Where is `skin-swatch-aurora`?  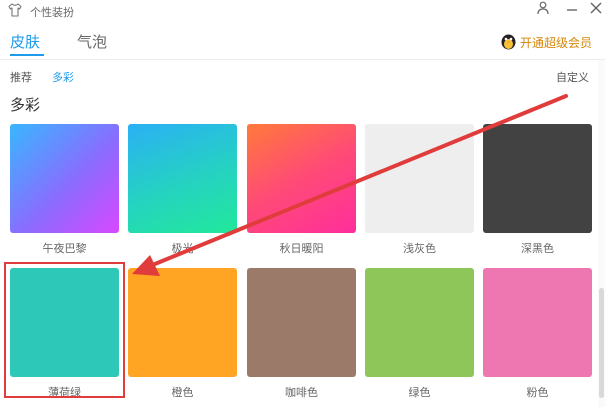 skin-swatch-aurora is located at coordinates (182, 178).